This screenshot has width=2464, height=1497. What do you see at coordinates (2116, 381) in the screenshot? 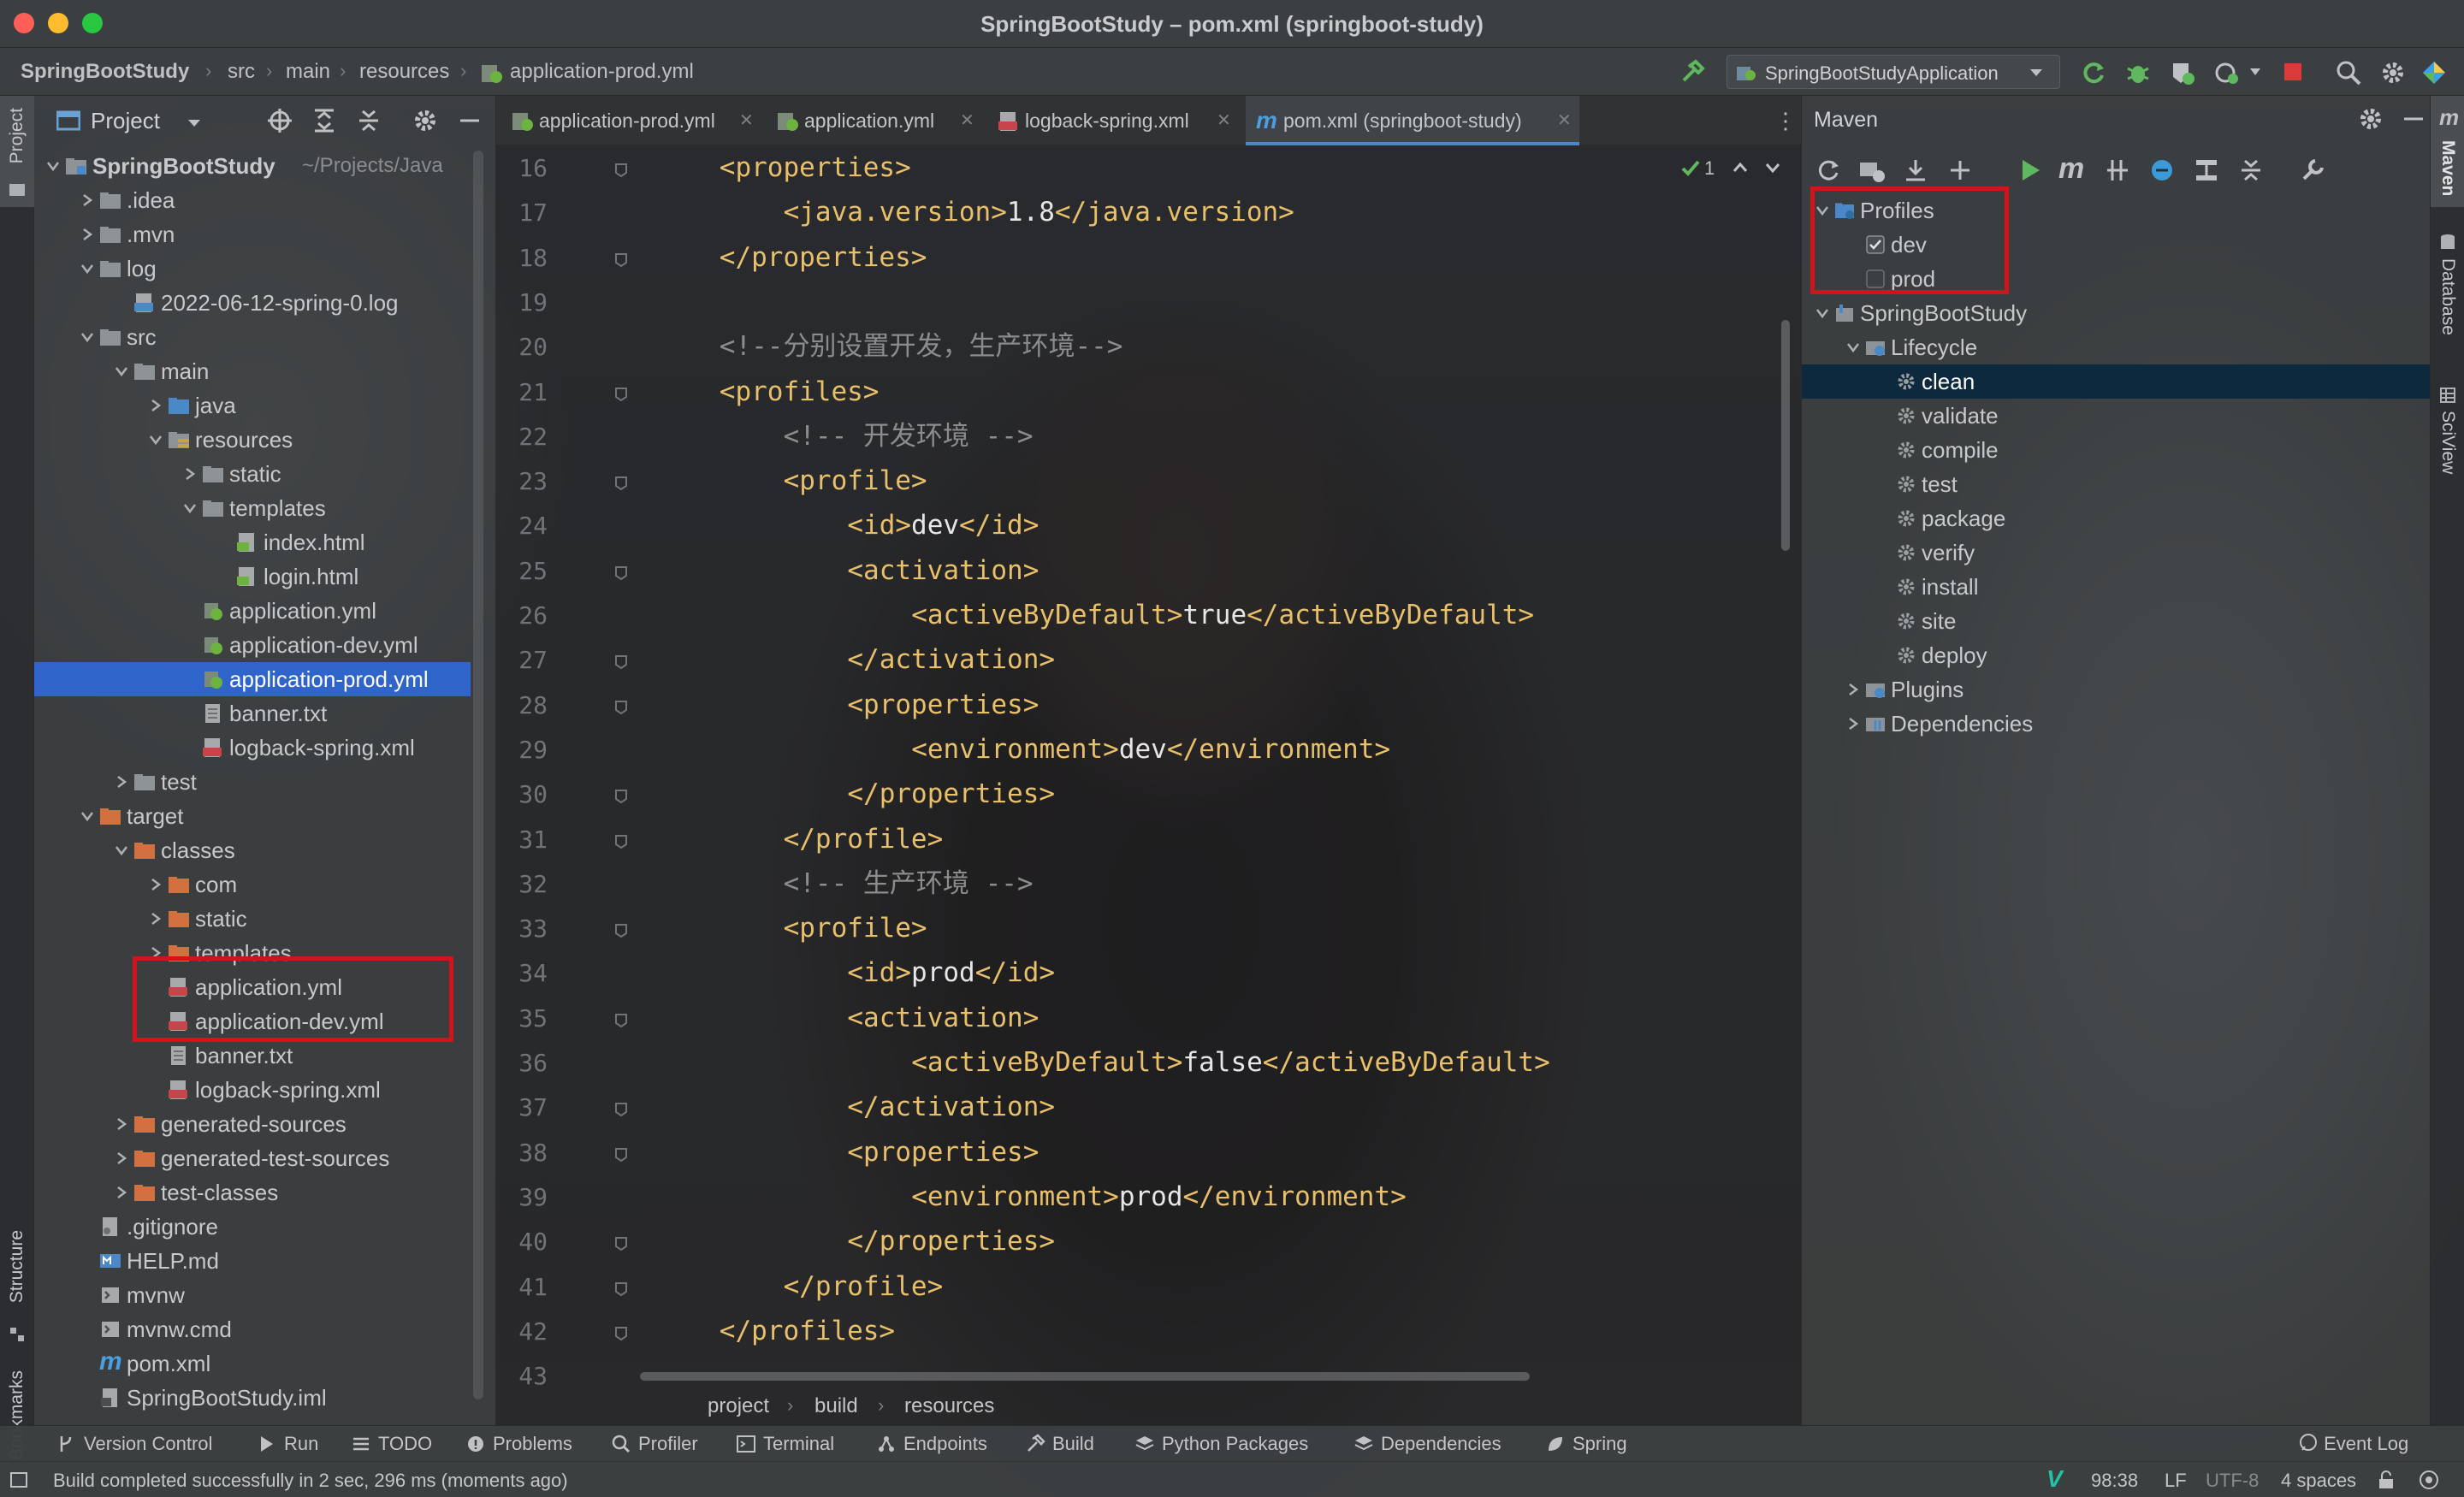
I see `maven-tree-item: clean` at bounding box center [2116, 381].